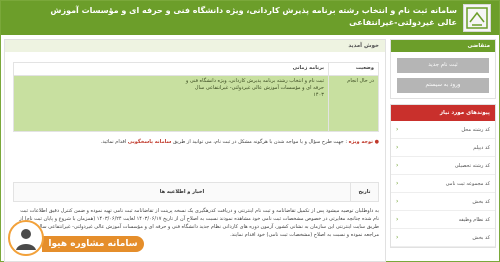 This screenshot has height=262, width=500. I want to click on sidebar-link-military-service-code: کد نظام وظیفه ‹, so click(443, 220).